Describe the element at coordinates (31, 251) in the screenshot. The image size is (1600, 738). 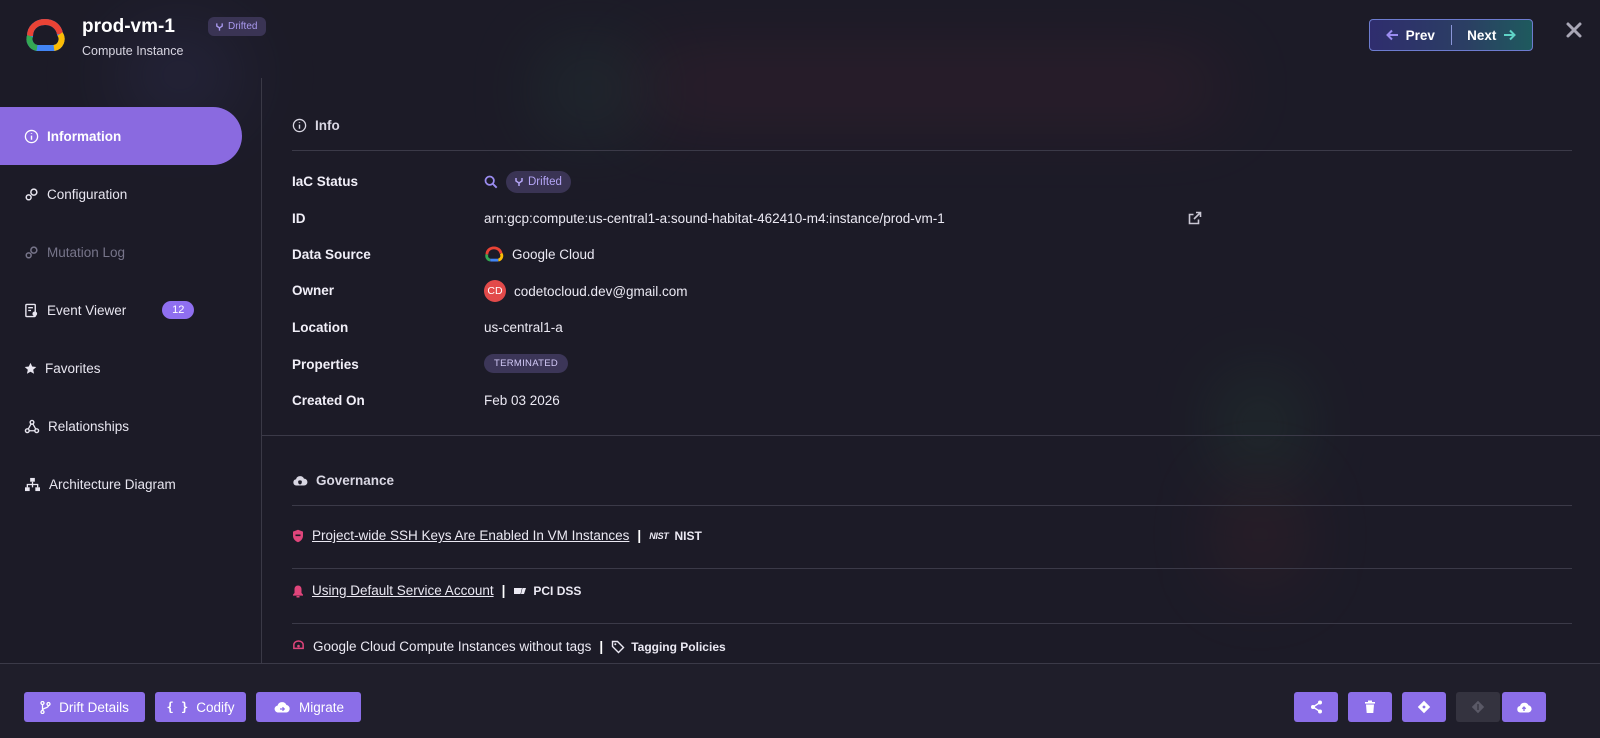
I see `mutation-log-icon` at that location.